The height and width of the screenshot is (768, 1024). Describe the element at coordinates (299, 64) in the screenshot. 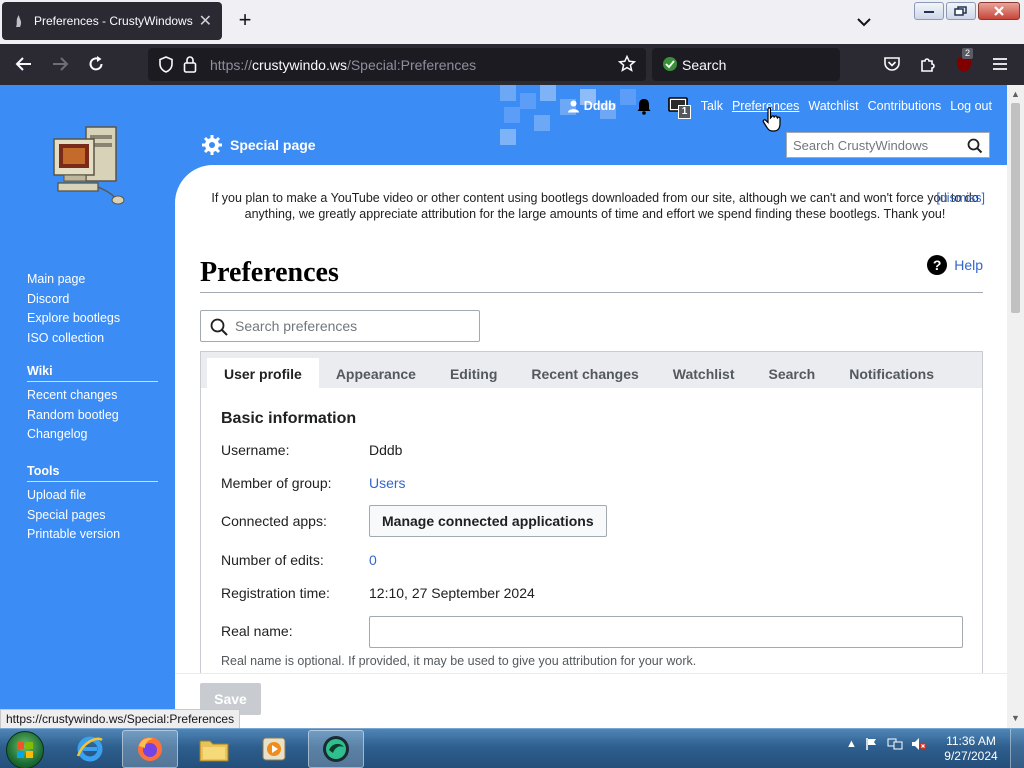

I see `url-domain: crustywindo.ws` at that location.